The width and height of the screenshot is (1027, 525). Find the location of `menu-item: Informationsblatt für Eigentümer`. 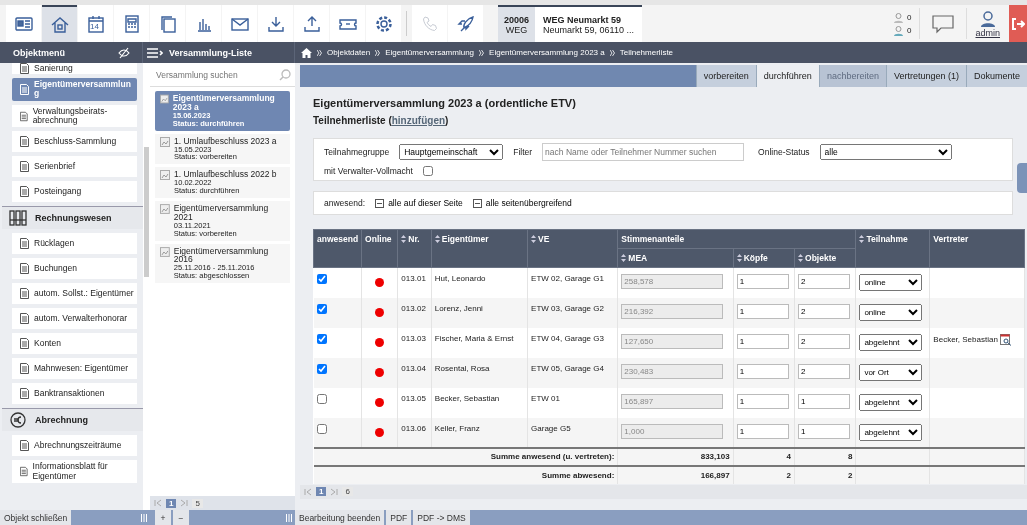

menu-item: Informationsblatt für Eigentümer is located at coordinates (74, 472).